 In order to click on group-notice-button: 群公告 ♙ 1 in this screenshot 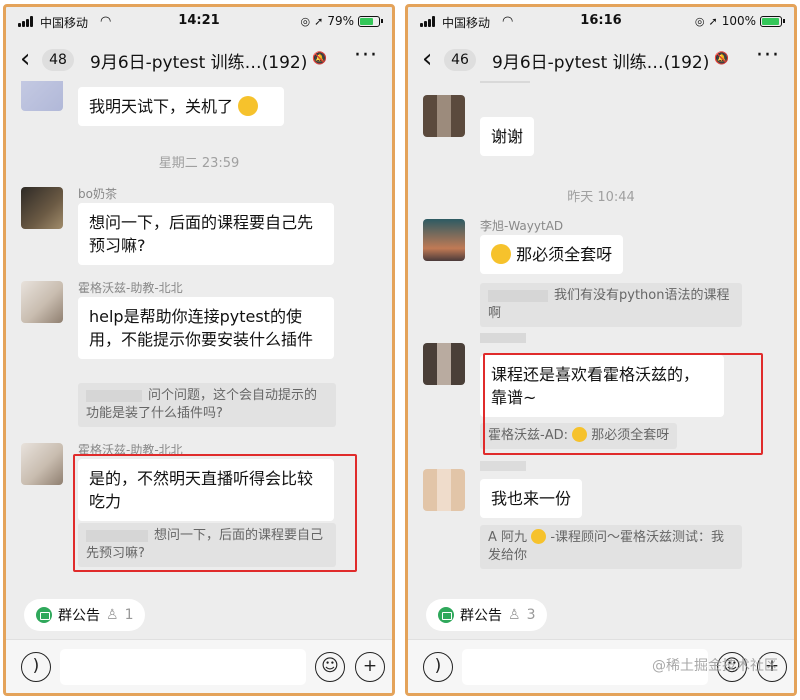, I will do `click(85, 615)`.